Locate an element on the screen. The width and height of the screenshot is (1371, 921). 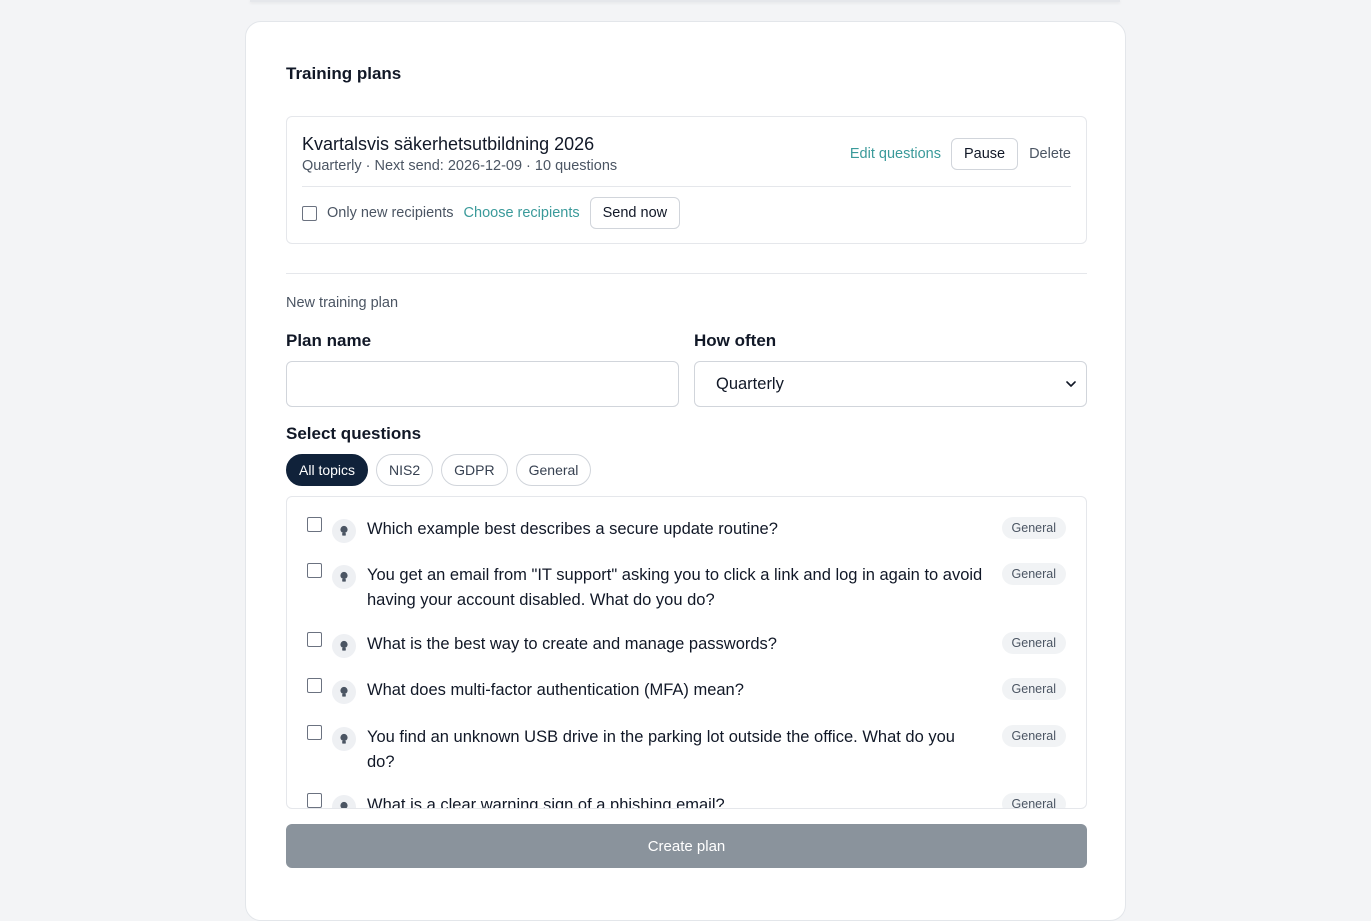
only-new-recipients-checkbox is located at coordinates (309, 213).